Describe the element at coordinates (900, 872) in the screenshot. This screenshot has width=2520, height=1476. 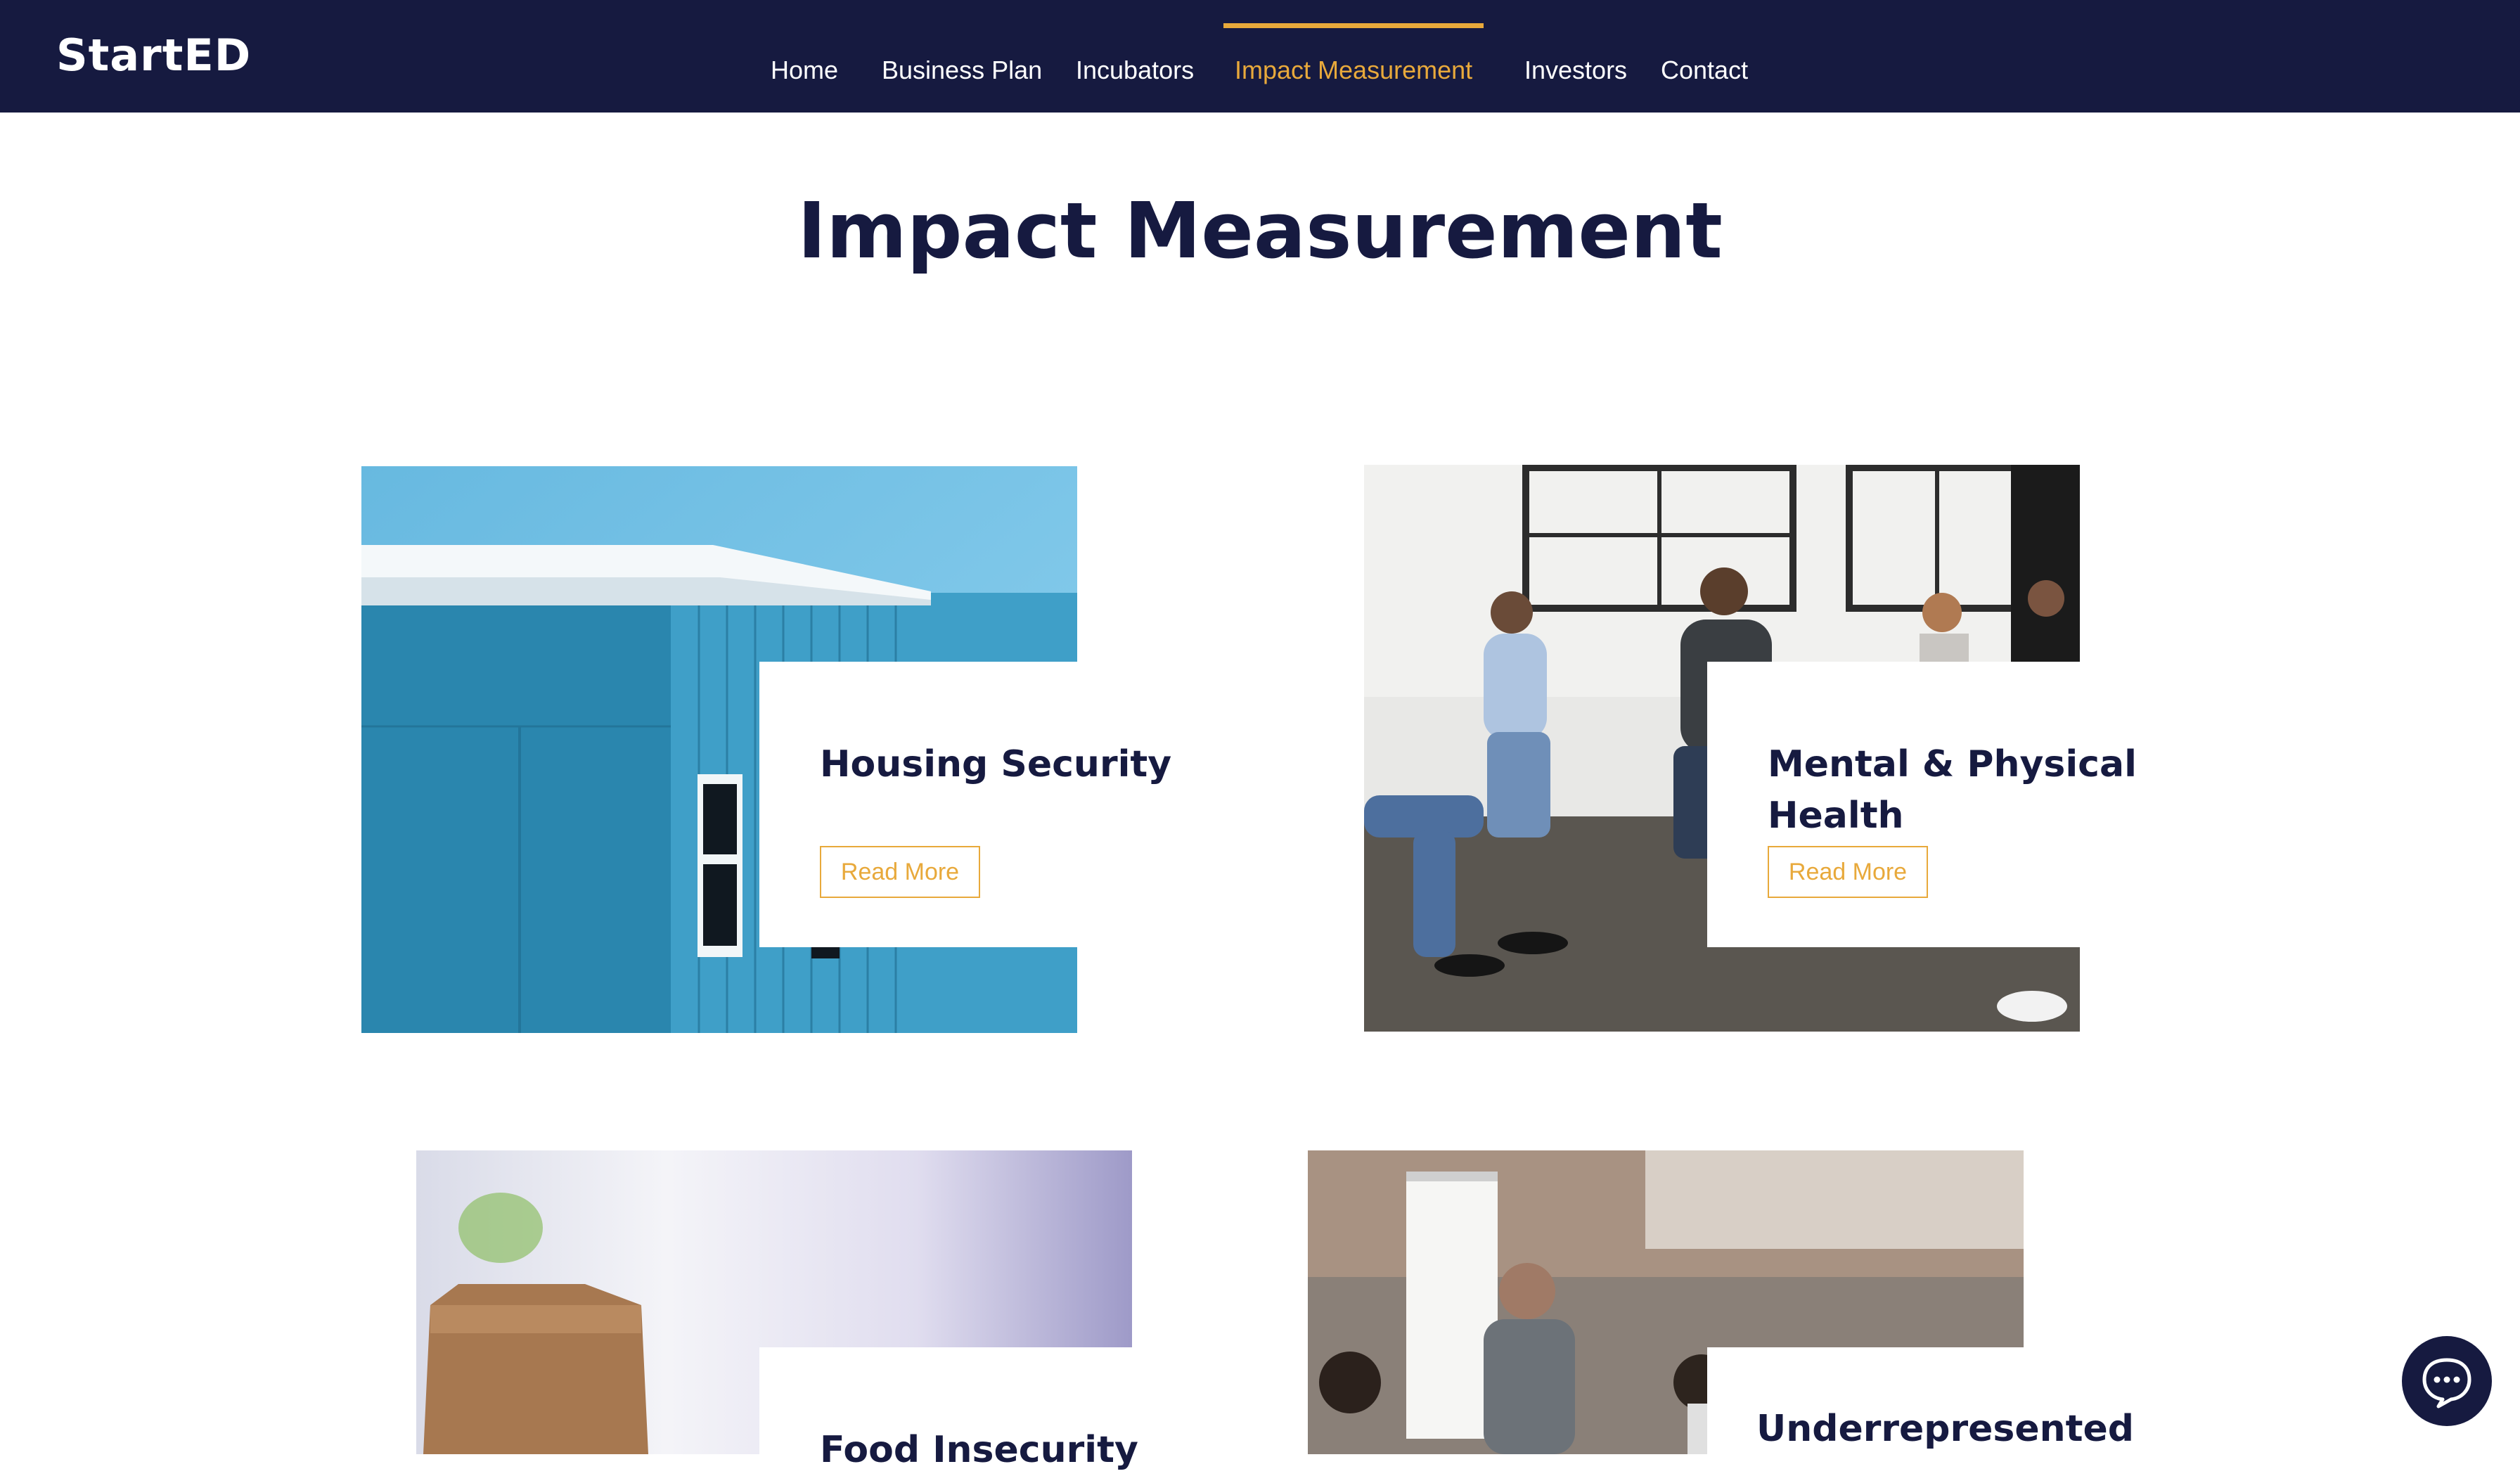
I see `housing-read-more-button: Read More` at that location.